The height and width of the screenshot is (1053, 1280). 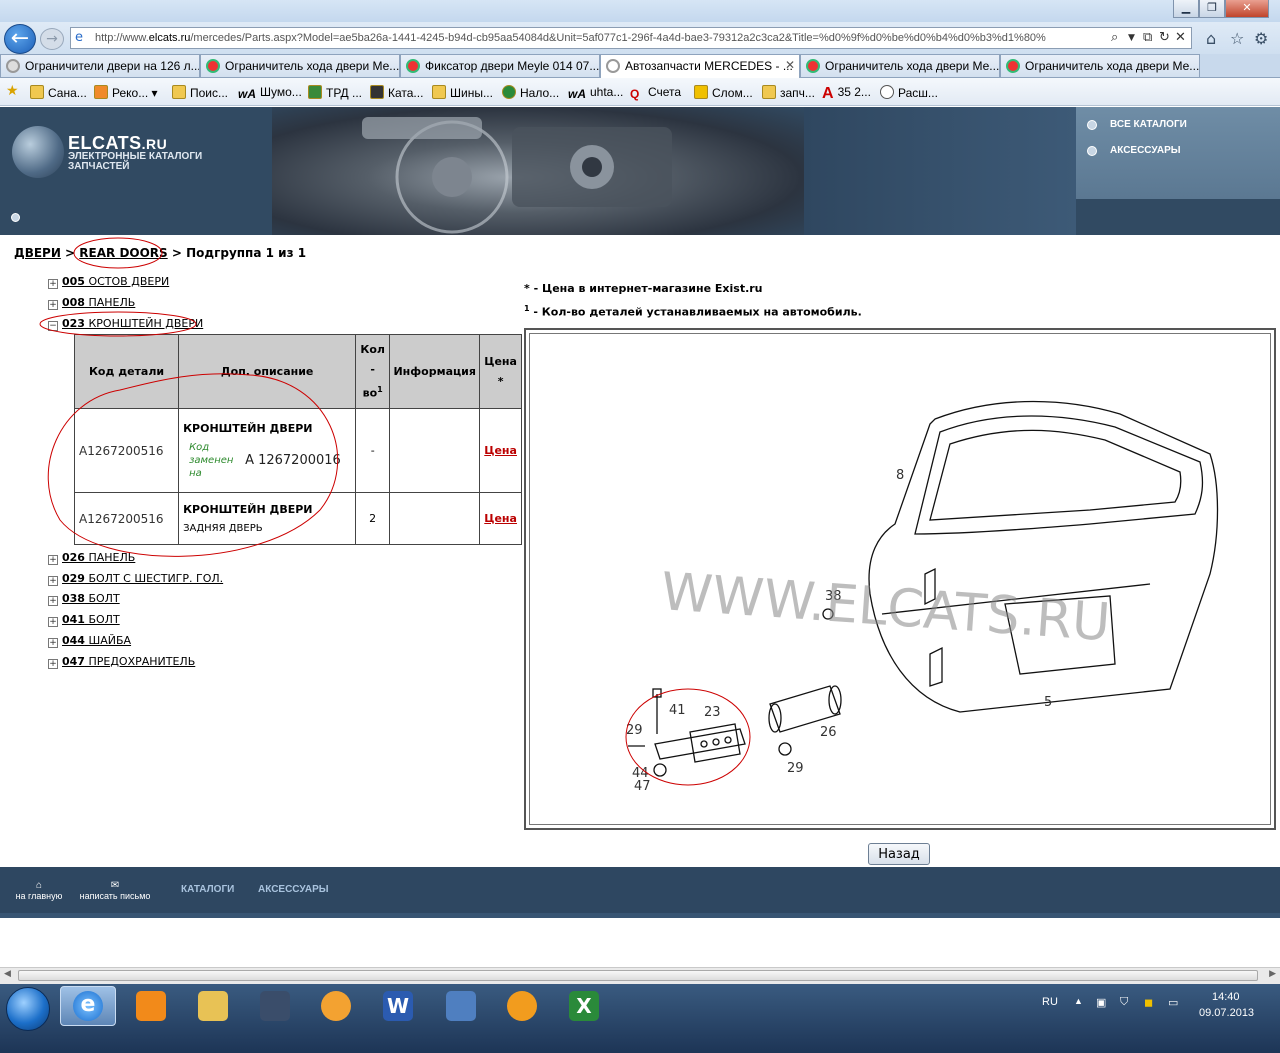 What do you see at coordinates (1055, 475) in the screenshot?
I see `window-glass` at bounding box center [1055, 475].